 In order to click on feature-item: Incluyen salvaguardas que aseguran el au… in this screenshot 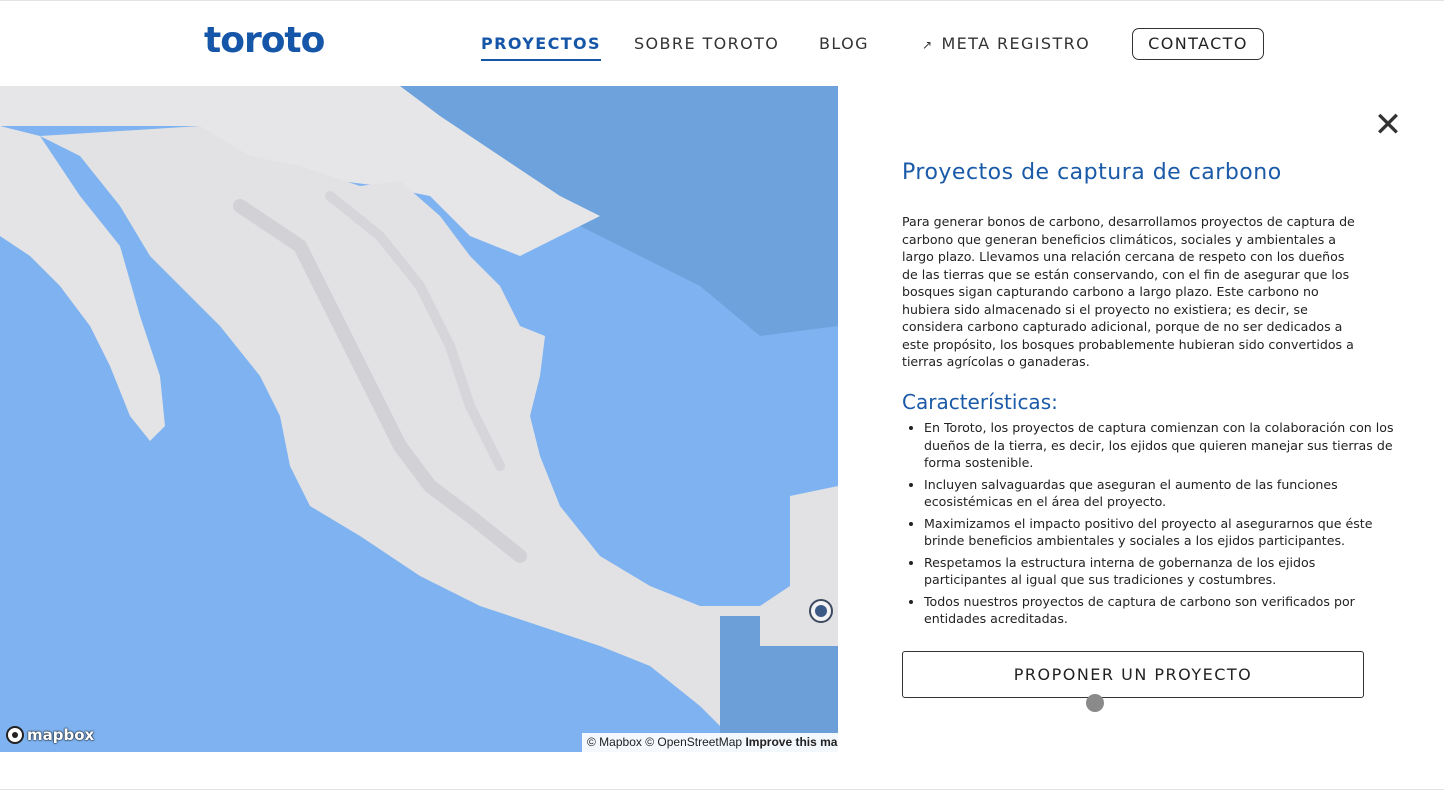, I will do `click(1159, 493)`.